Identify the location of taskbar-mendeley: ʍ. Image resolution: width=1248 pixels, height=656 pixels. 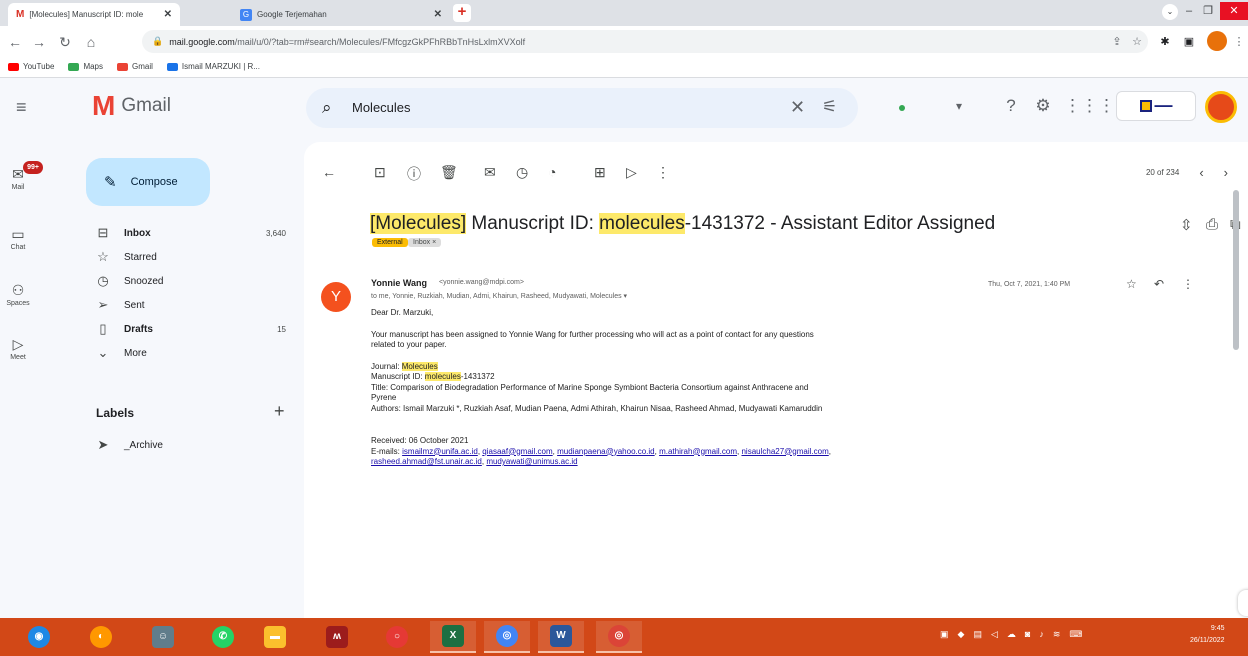
(337, 637).